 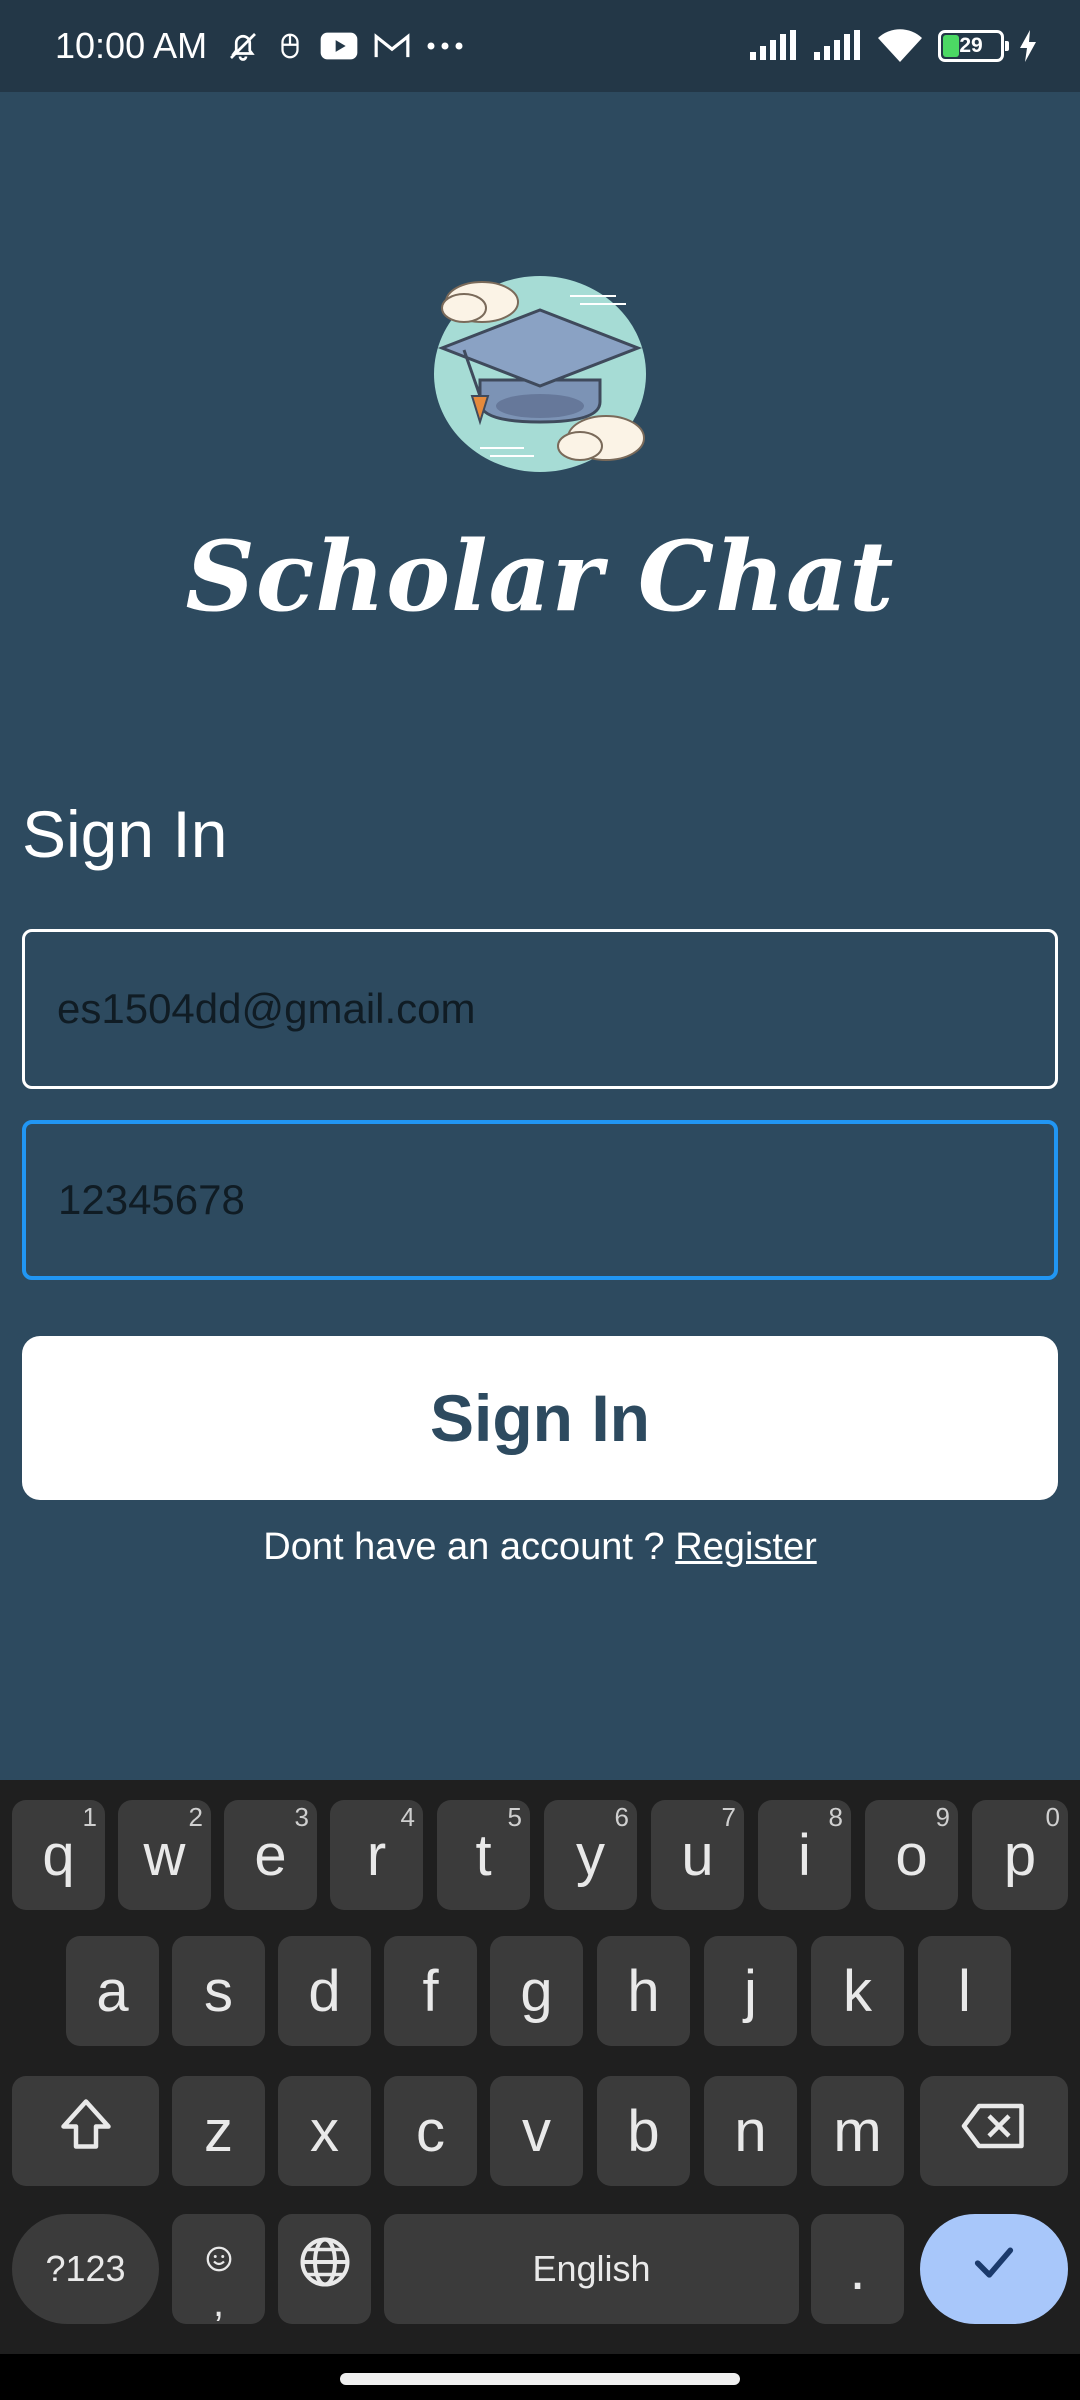 What do you see at coordinates (270, 1855) in the screenshot?
I see `key-e: e3` at bounding box center [270, 1855].